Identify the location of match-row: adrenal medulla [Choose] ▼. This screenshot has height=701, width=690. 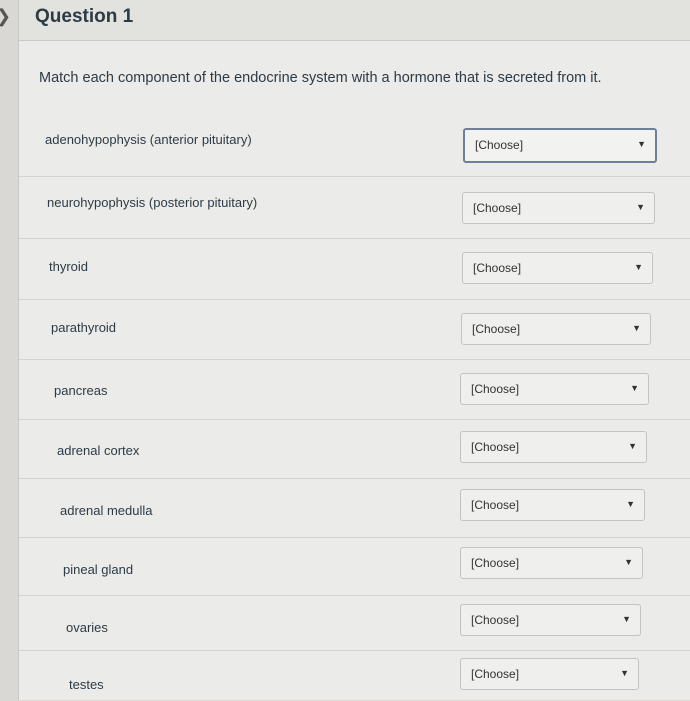
(354, 508).